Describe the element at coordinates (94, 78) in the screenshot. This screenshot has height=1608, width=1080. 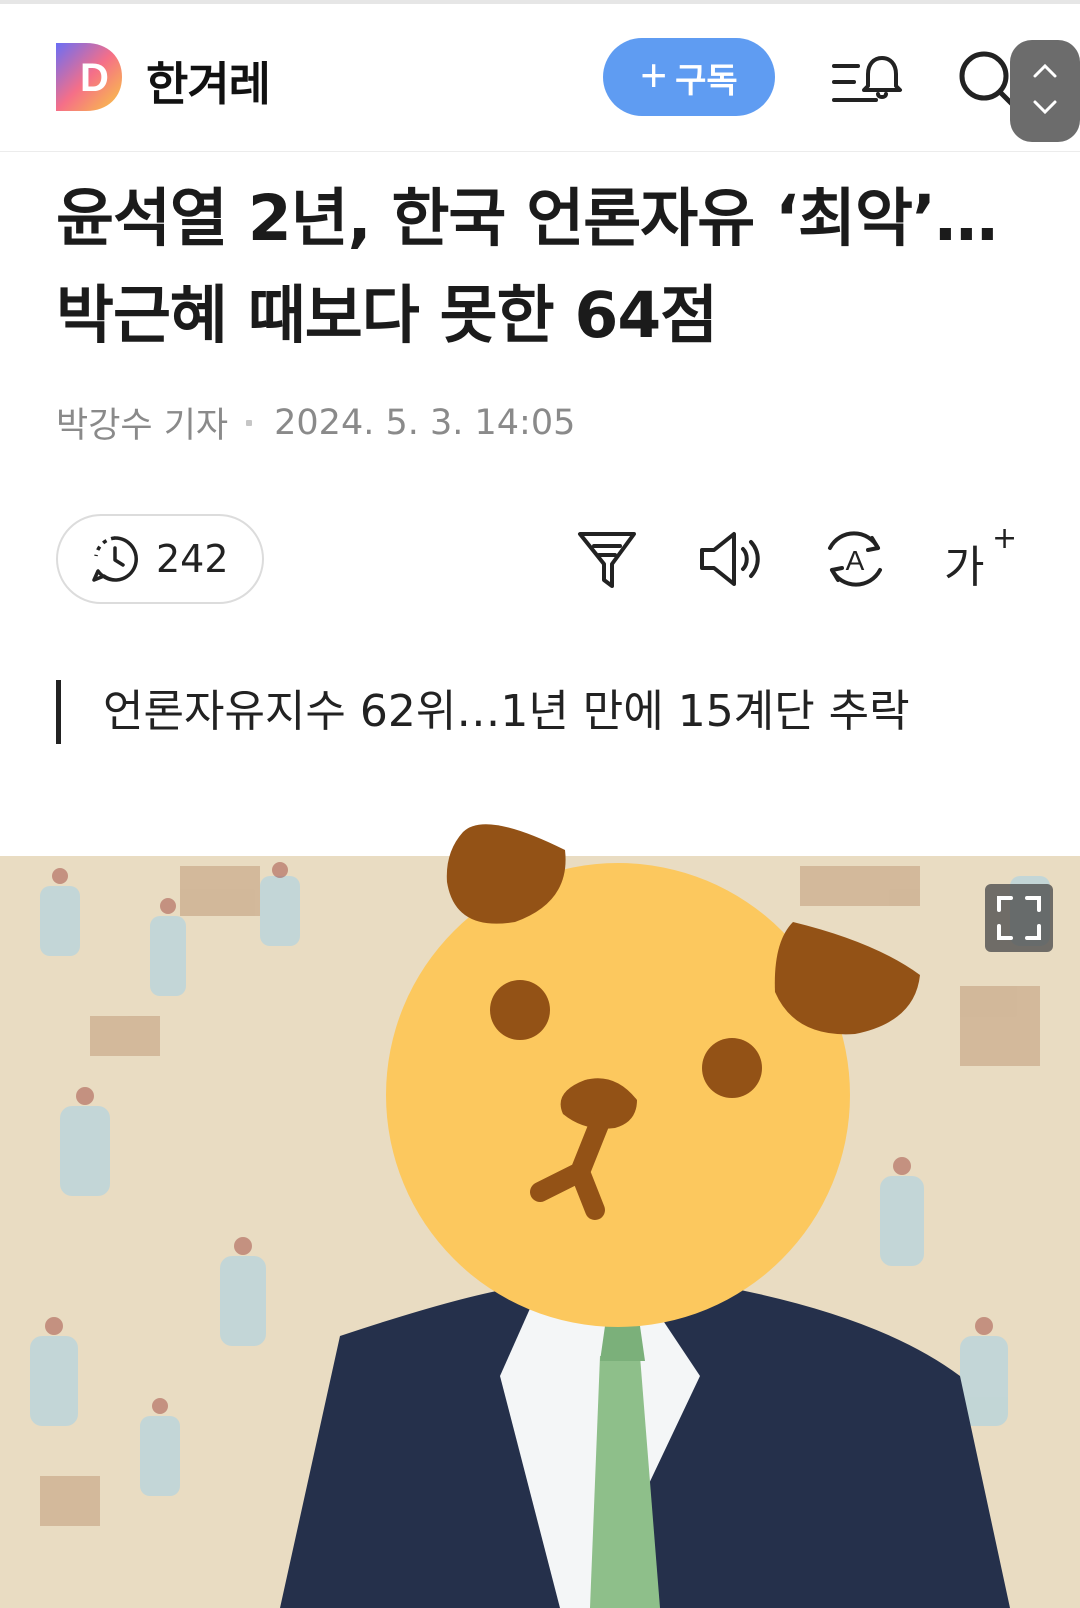
I see `svg-text: D` at that location.